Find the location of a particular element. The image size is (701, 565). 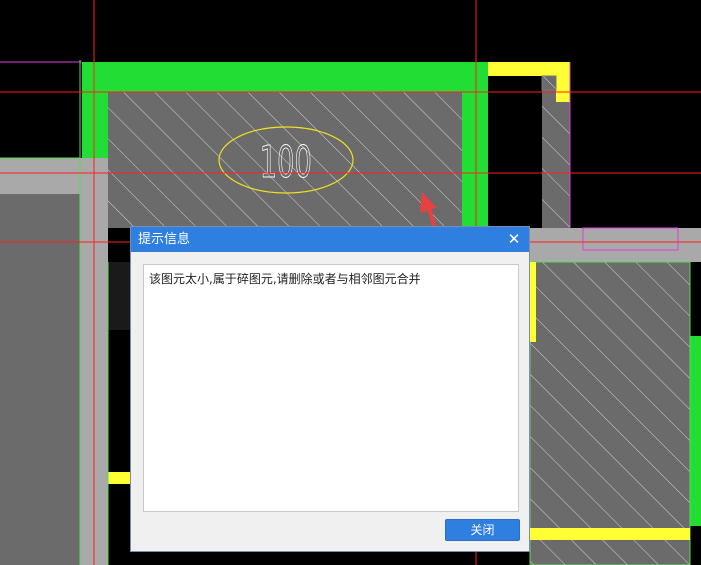

yellow-beam-corner is located at coordinates (563, 82).